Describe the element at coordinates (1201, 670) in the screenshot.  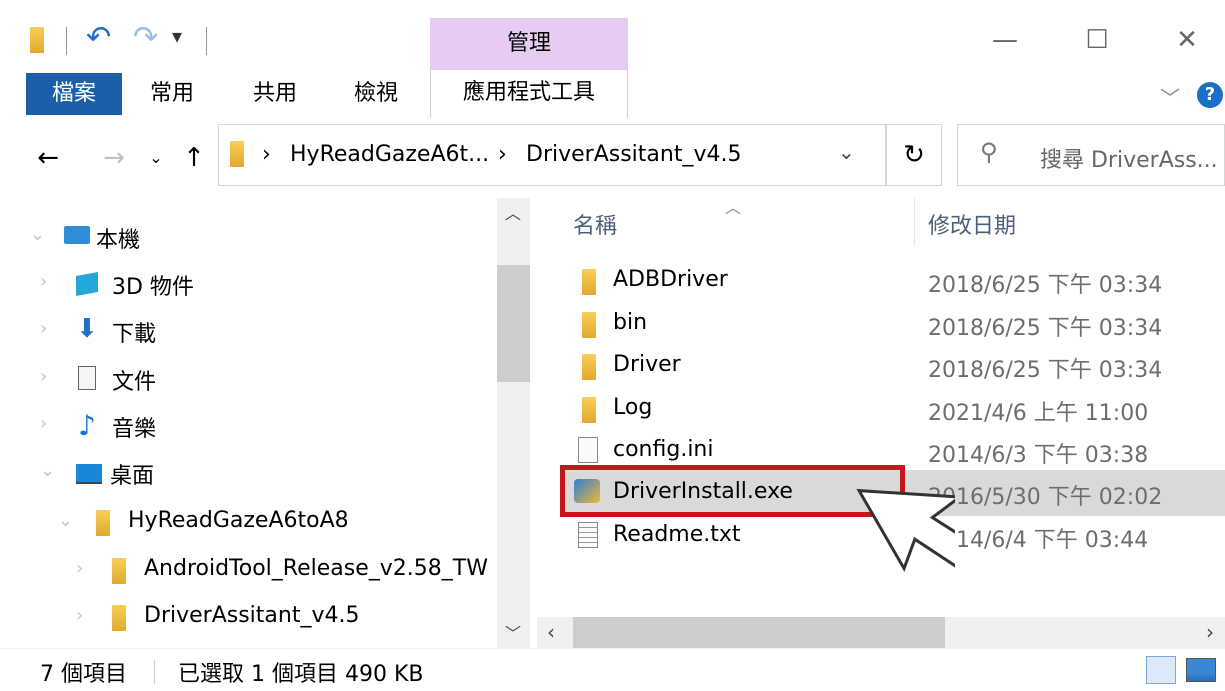
I see `large-icons-view-icon` at that location.